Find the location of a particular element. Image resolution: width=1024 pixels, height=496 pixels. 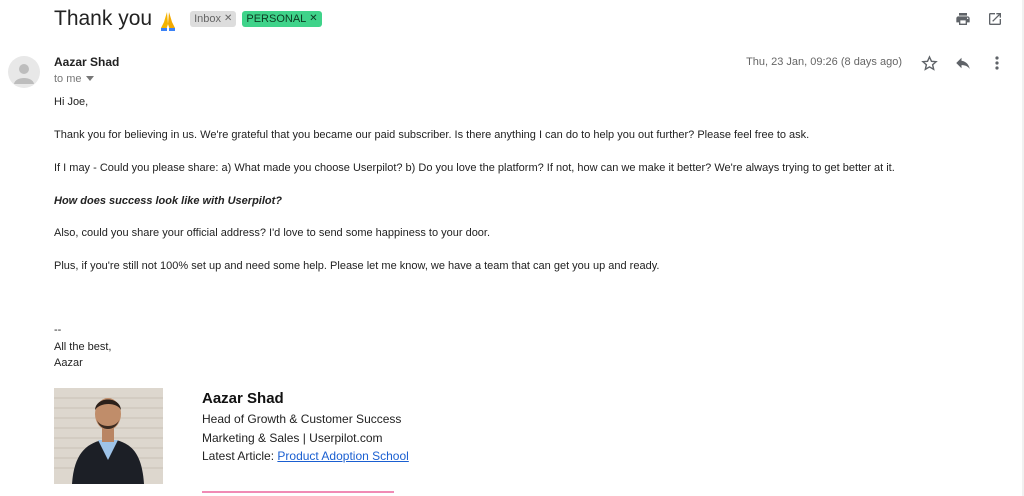

star-icon is located at coordinates (929, 63).